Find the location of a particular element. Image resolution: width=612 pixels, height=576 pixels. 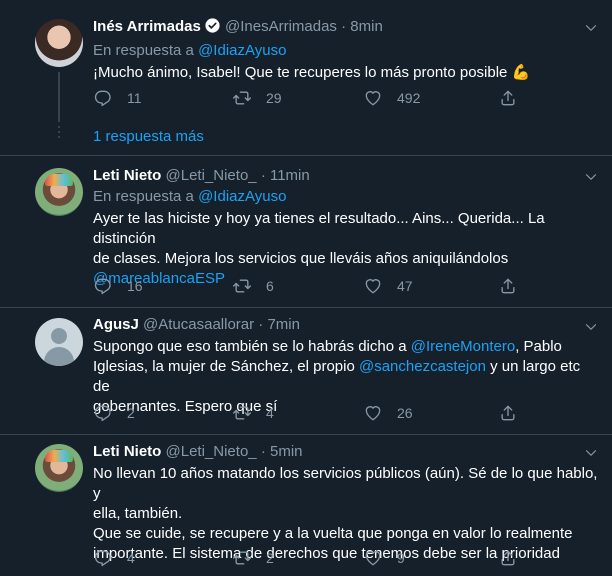

verified-badge-icon is located at coordinates (212, 28).